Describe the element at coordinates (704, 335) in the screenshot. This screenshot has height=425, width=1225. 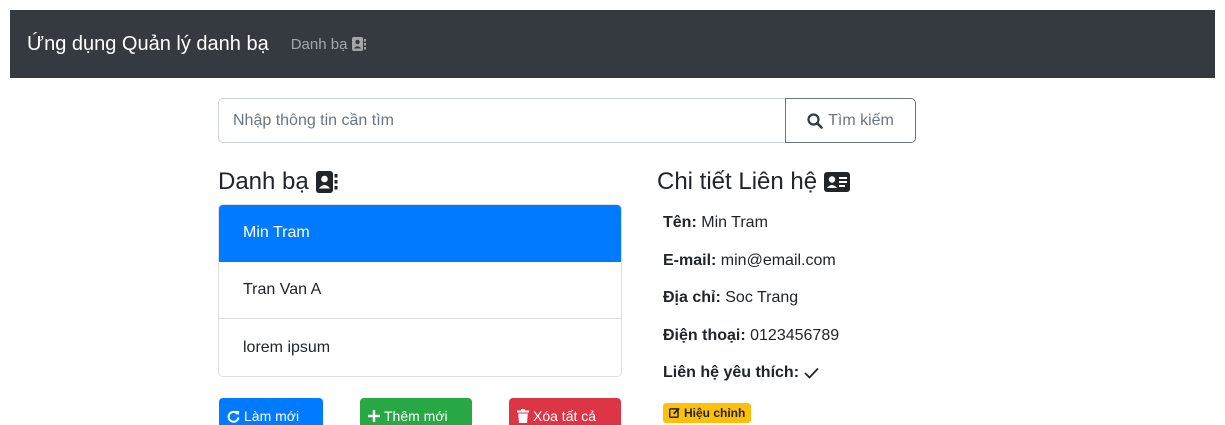
I see `detail-phone-label: Điện thoại:` at that location.